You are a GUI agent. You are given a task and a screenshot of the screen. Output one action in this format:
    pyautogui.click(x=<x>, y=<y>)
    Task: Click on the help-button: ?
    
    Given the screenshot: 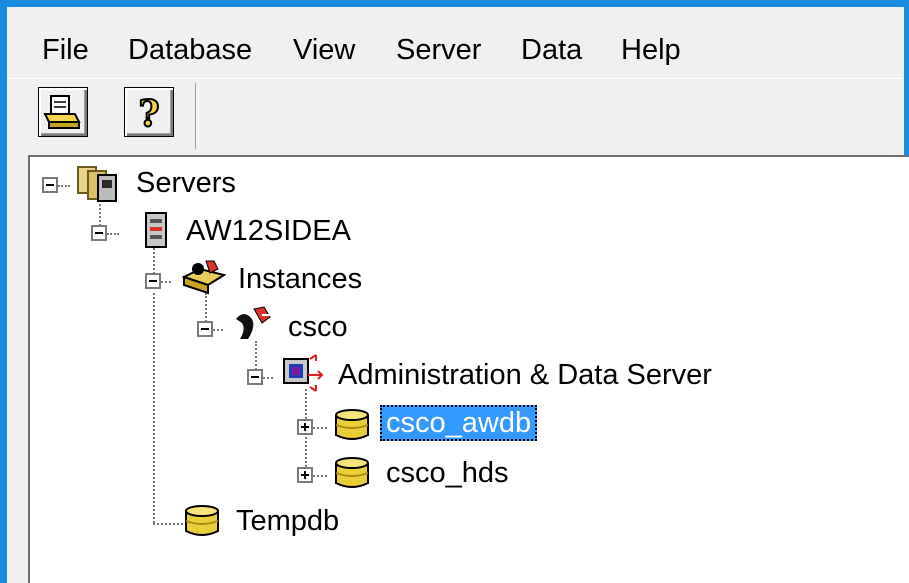 What is the action you would take?
    pyautogui.click(x=149, y=112)
    